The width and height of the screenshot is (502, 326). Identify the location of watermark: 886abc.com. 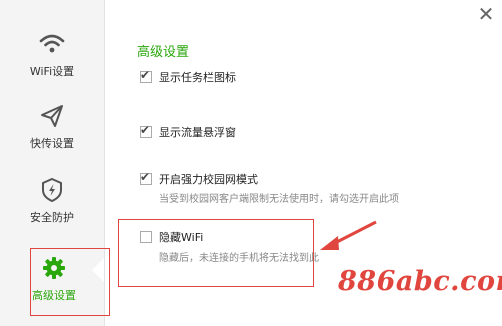
(418, 282).